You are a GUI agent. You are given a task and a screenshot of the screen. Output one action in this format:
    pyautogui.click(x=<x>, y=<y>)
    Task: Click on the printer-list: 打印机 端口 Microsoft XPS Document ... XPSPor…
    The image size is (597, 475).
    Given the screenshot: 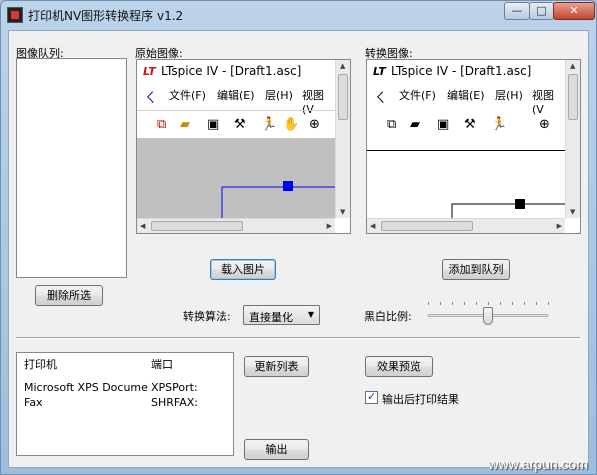 What is the action you would take?
    pyautogui.click(x=125, y=404)
    